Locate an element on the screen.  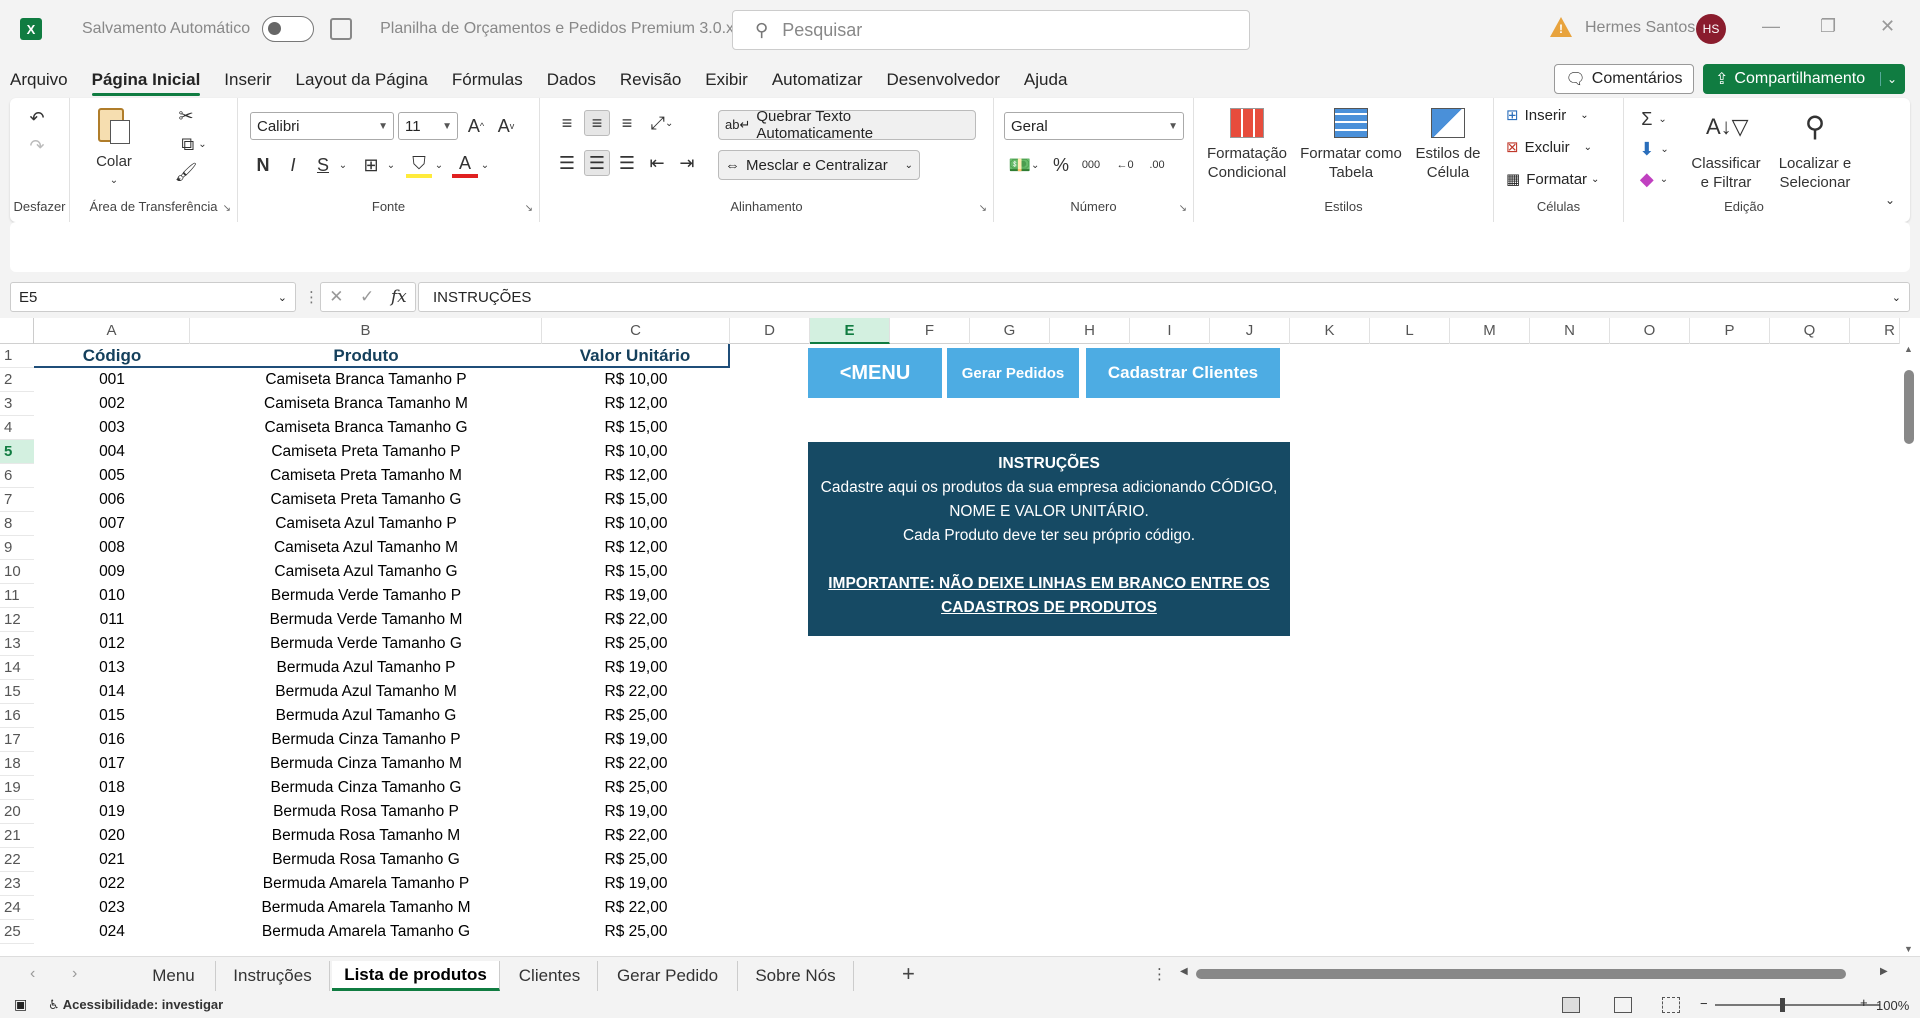
page-break-icon is located at coordinates (1671, 1005).